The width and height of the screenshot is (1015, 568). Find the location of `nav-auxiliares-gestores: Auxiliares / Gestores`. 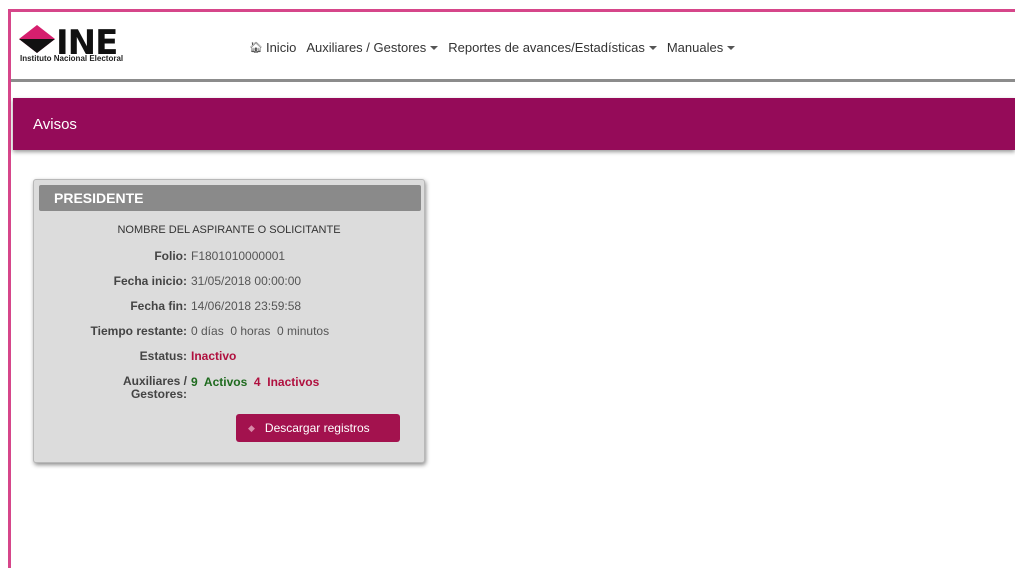

nav-auxiliares-gestores: Auxiliares / Gestores is located at coordinates (372, 47).